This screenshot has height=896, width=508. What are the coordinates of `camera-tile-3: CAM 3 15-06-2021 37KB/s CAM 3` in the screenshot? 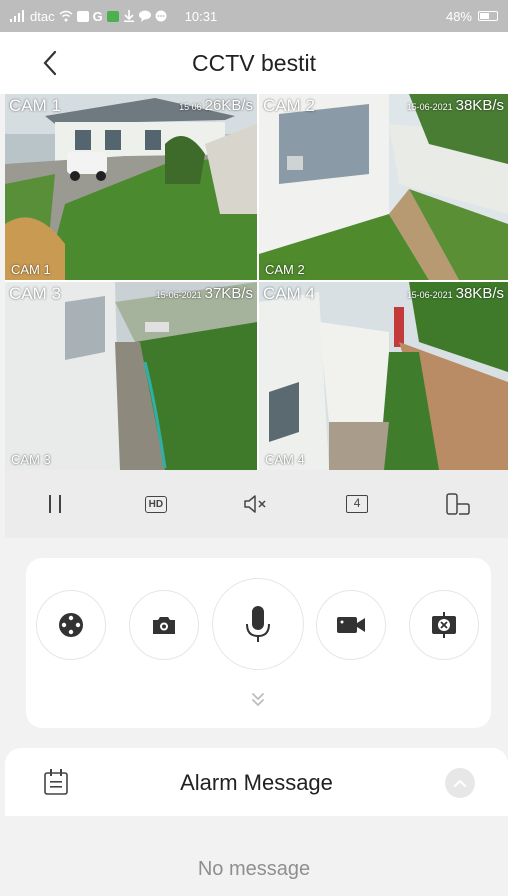 It's located at (131, 376).